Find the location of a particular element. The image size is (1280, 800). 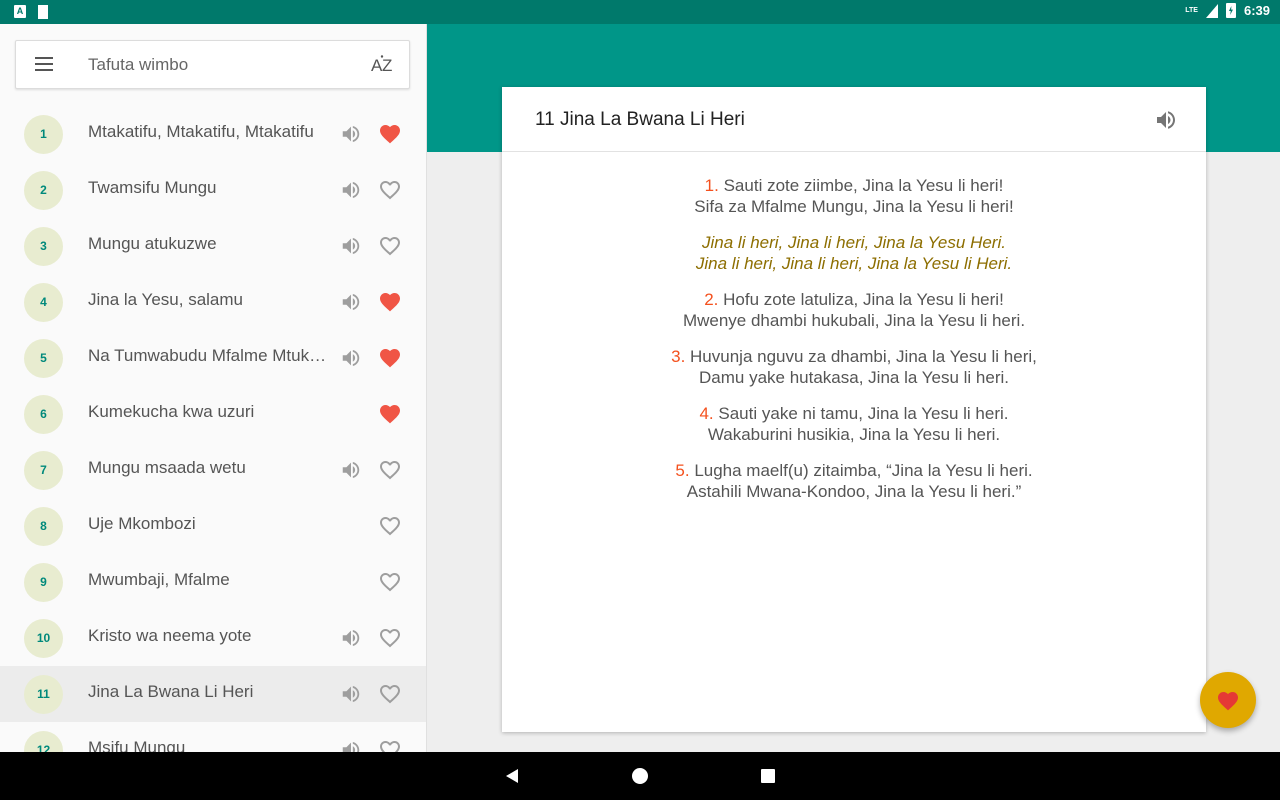

song-list-item: 3 Mungu atukuzwe is located at coordinates (213, 246).